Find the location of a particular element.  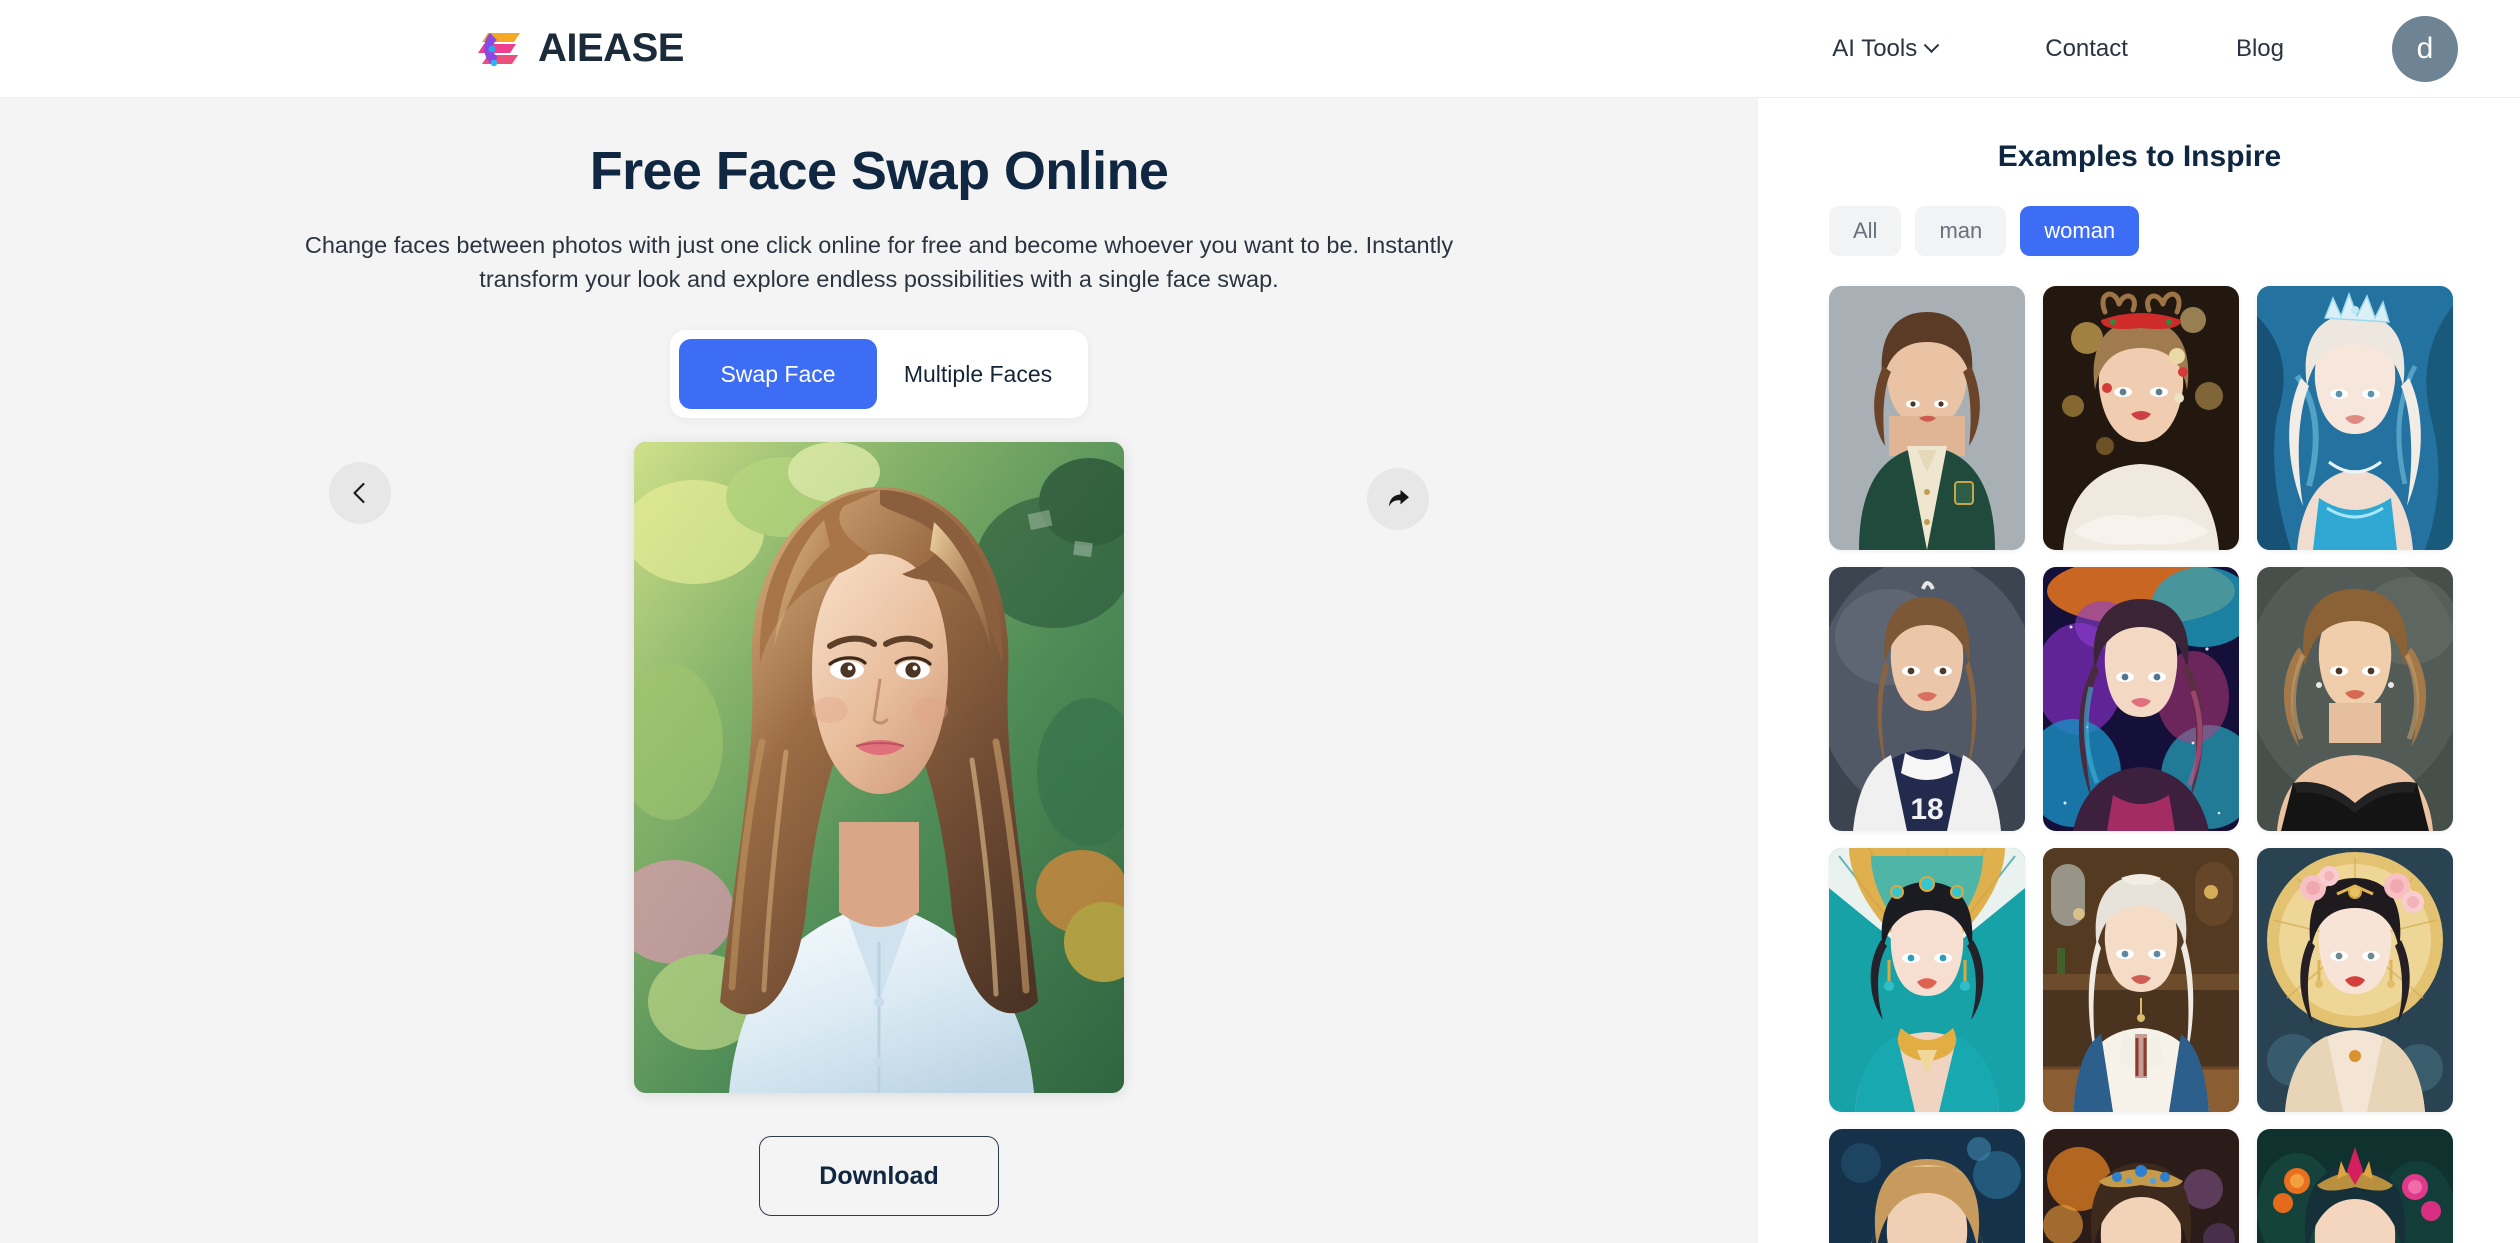

filter-chip-man: man is located at coordinates (1961, 231).